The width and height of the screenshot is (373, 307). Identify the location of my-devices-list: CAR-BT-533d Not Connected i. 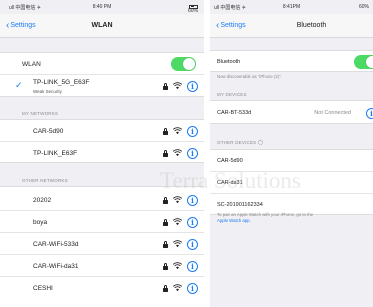
(291, 112).